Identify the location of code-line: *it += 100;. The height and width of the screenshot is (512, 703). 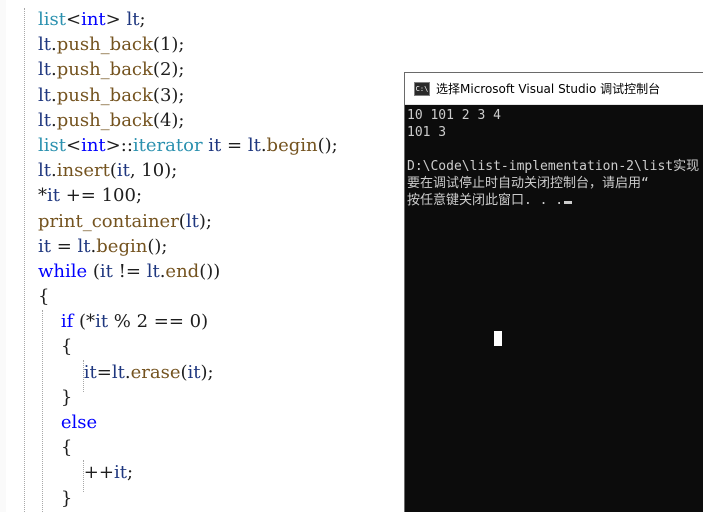
(169, 195).